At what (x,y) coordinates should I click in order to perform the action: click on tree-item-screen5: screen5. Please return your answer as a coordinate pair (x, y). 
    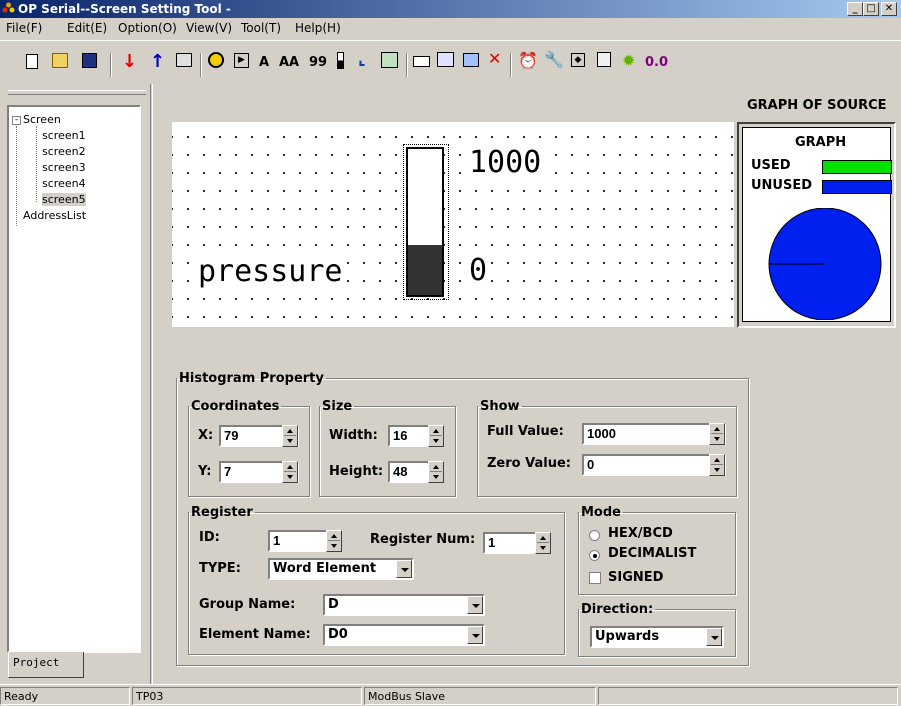
    Looking at the image, I should click on (64, 199).